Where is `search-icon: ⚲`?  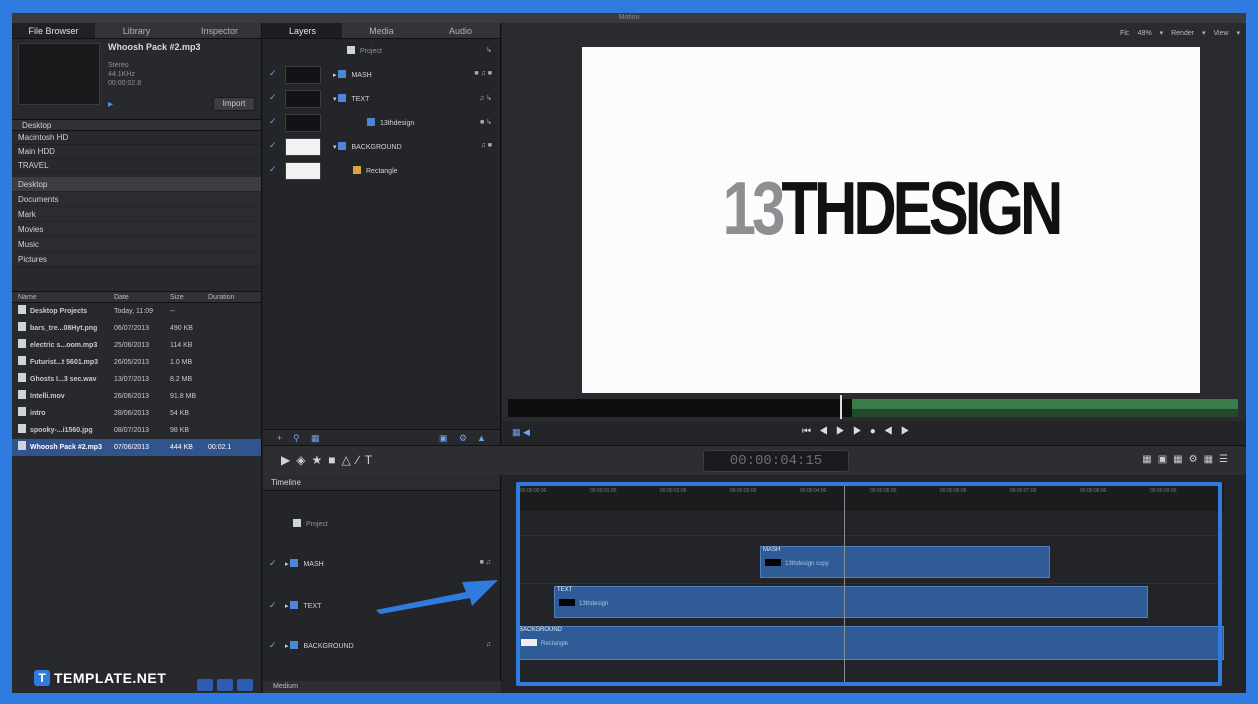
search-icon: ⚲ is located at coordinates (296, 438).